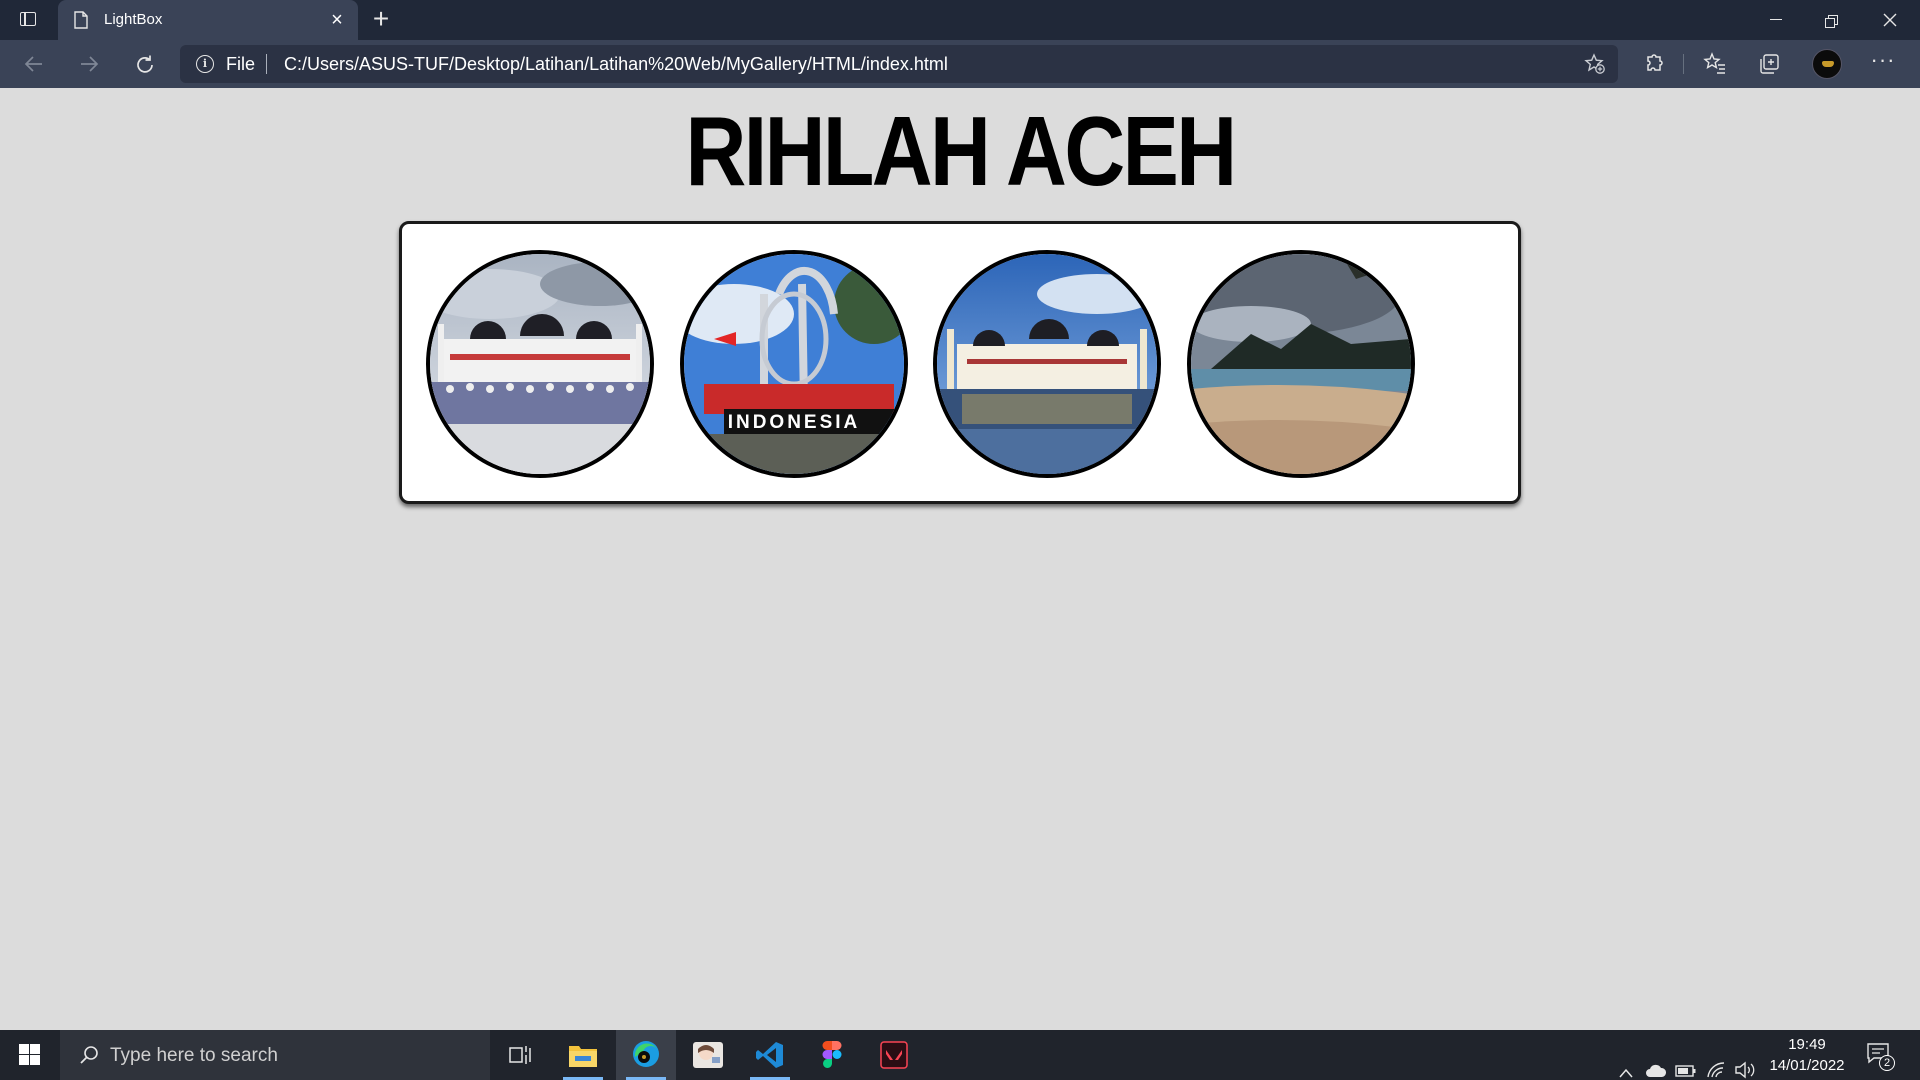 This screenshot has width=1920, height=1080. What do you see at coordinates (1887, 1063) in the screenshot?
I see `notification-count-badge: 2` at bounding box center [1887, 1063].